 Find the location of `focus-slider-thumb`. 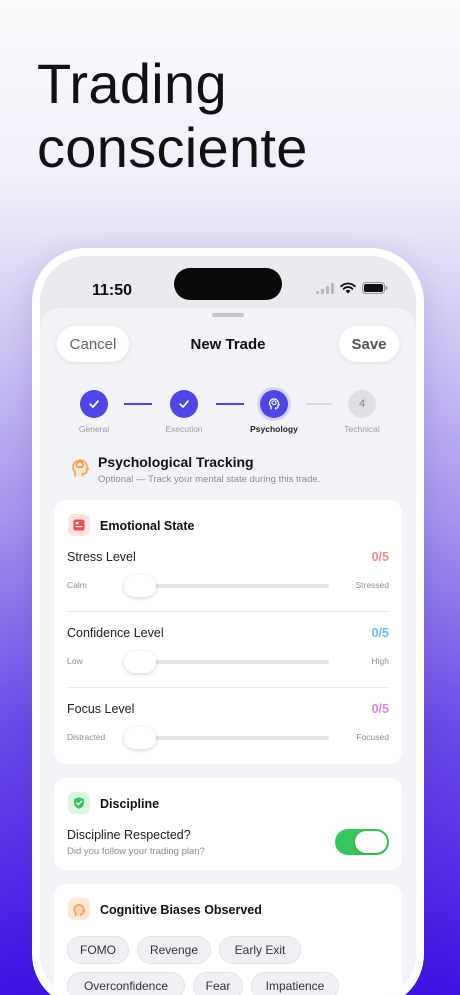

focus-slider-thumb is located at coordinates (140, 738).